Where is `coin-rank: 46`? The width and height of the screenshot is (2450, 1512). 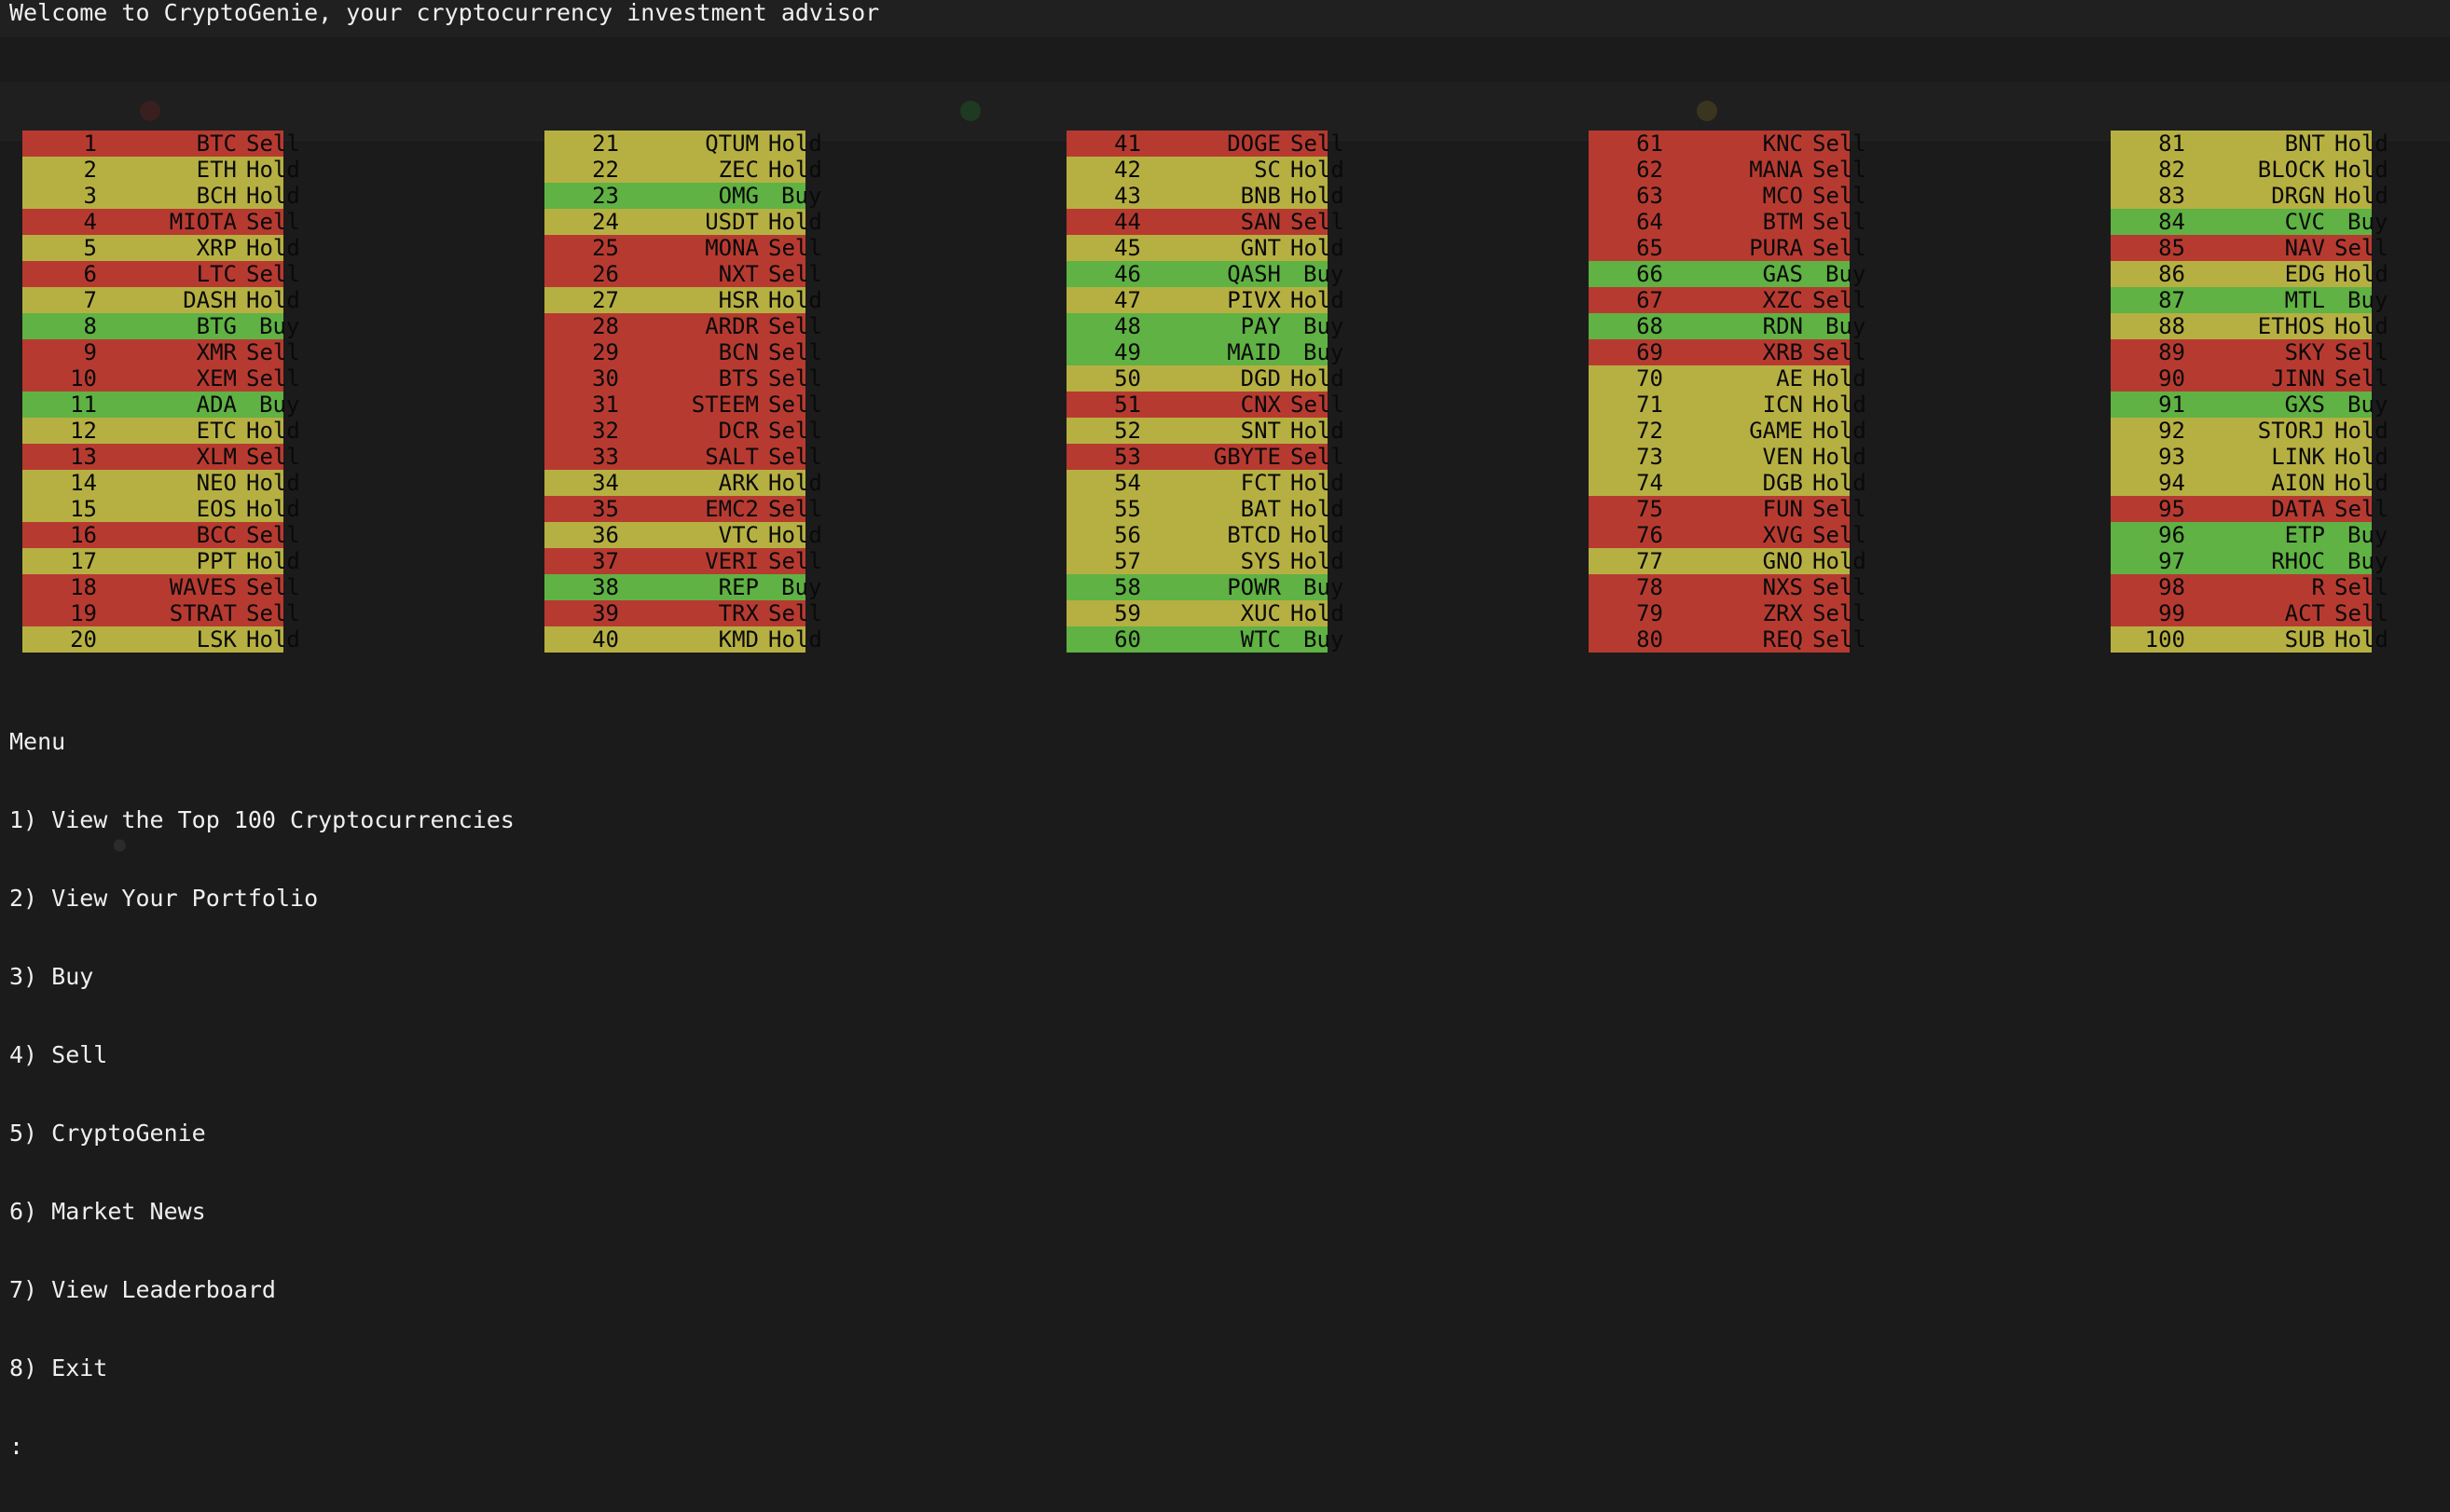 coin-rank: 46 is located at coordinates (1127, 274).